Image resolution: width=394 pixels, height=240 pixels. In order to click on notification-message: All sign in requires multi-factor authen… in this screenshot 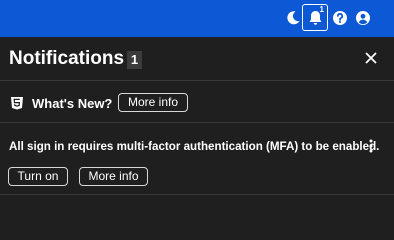, I will do `click(194, 146)`.